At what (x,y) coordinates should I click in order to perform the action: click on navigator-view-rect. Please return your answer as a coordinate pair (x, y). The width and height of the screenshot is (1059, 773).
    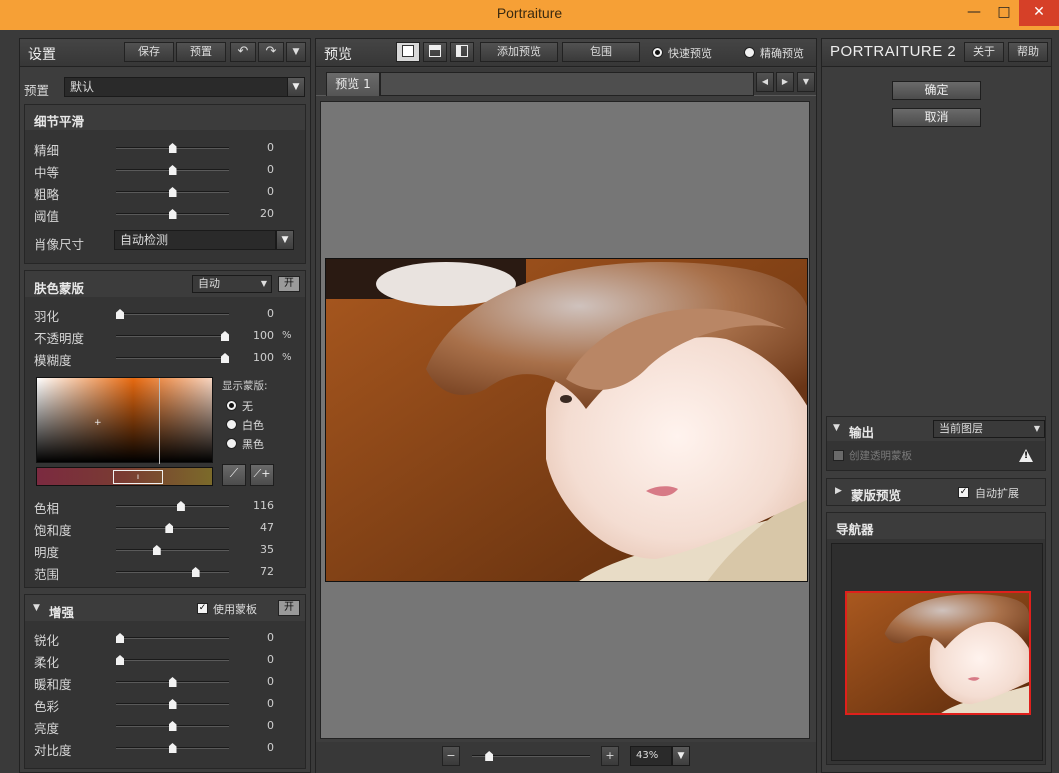
    Looking at the image, I should click on (938, 653).